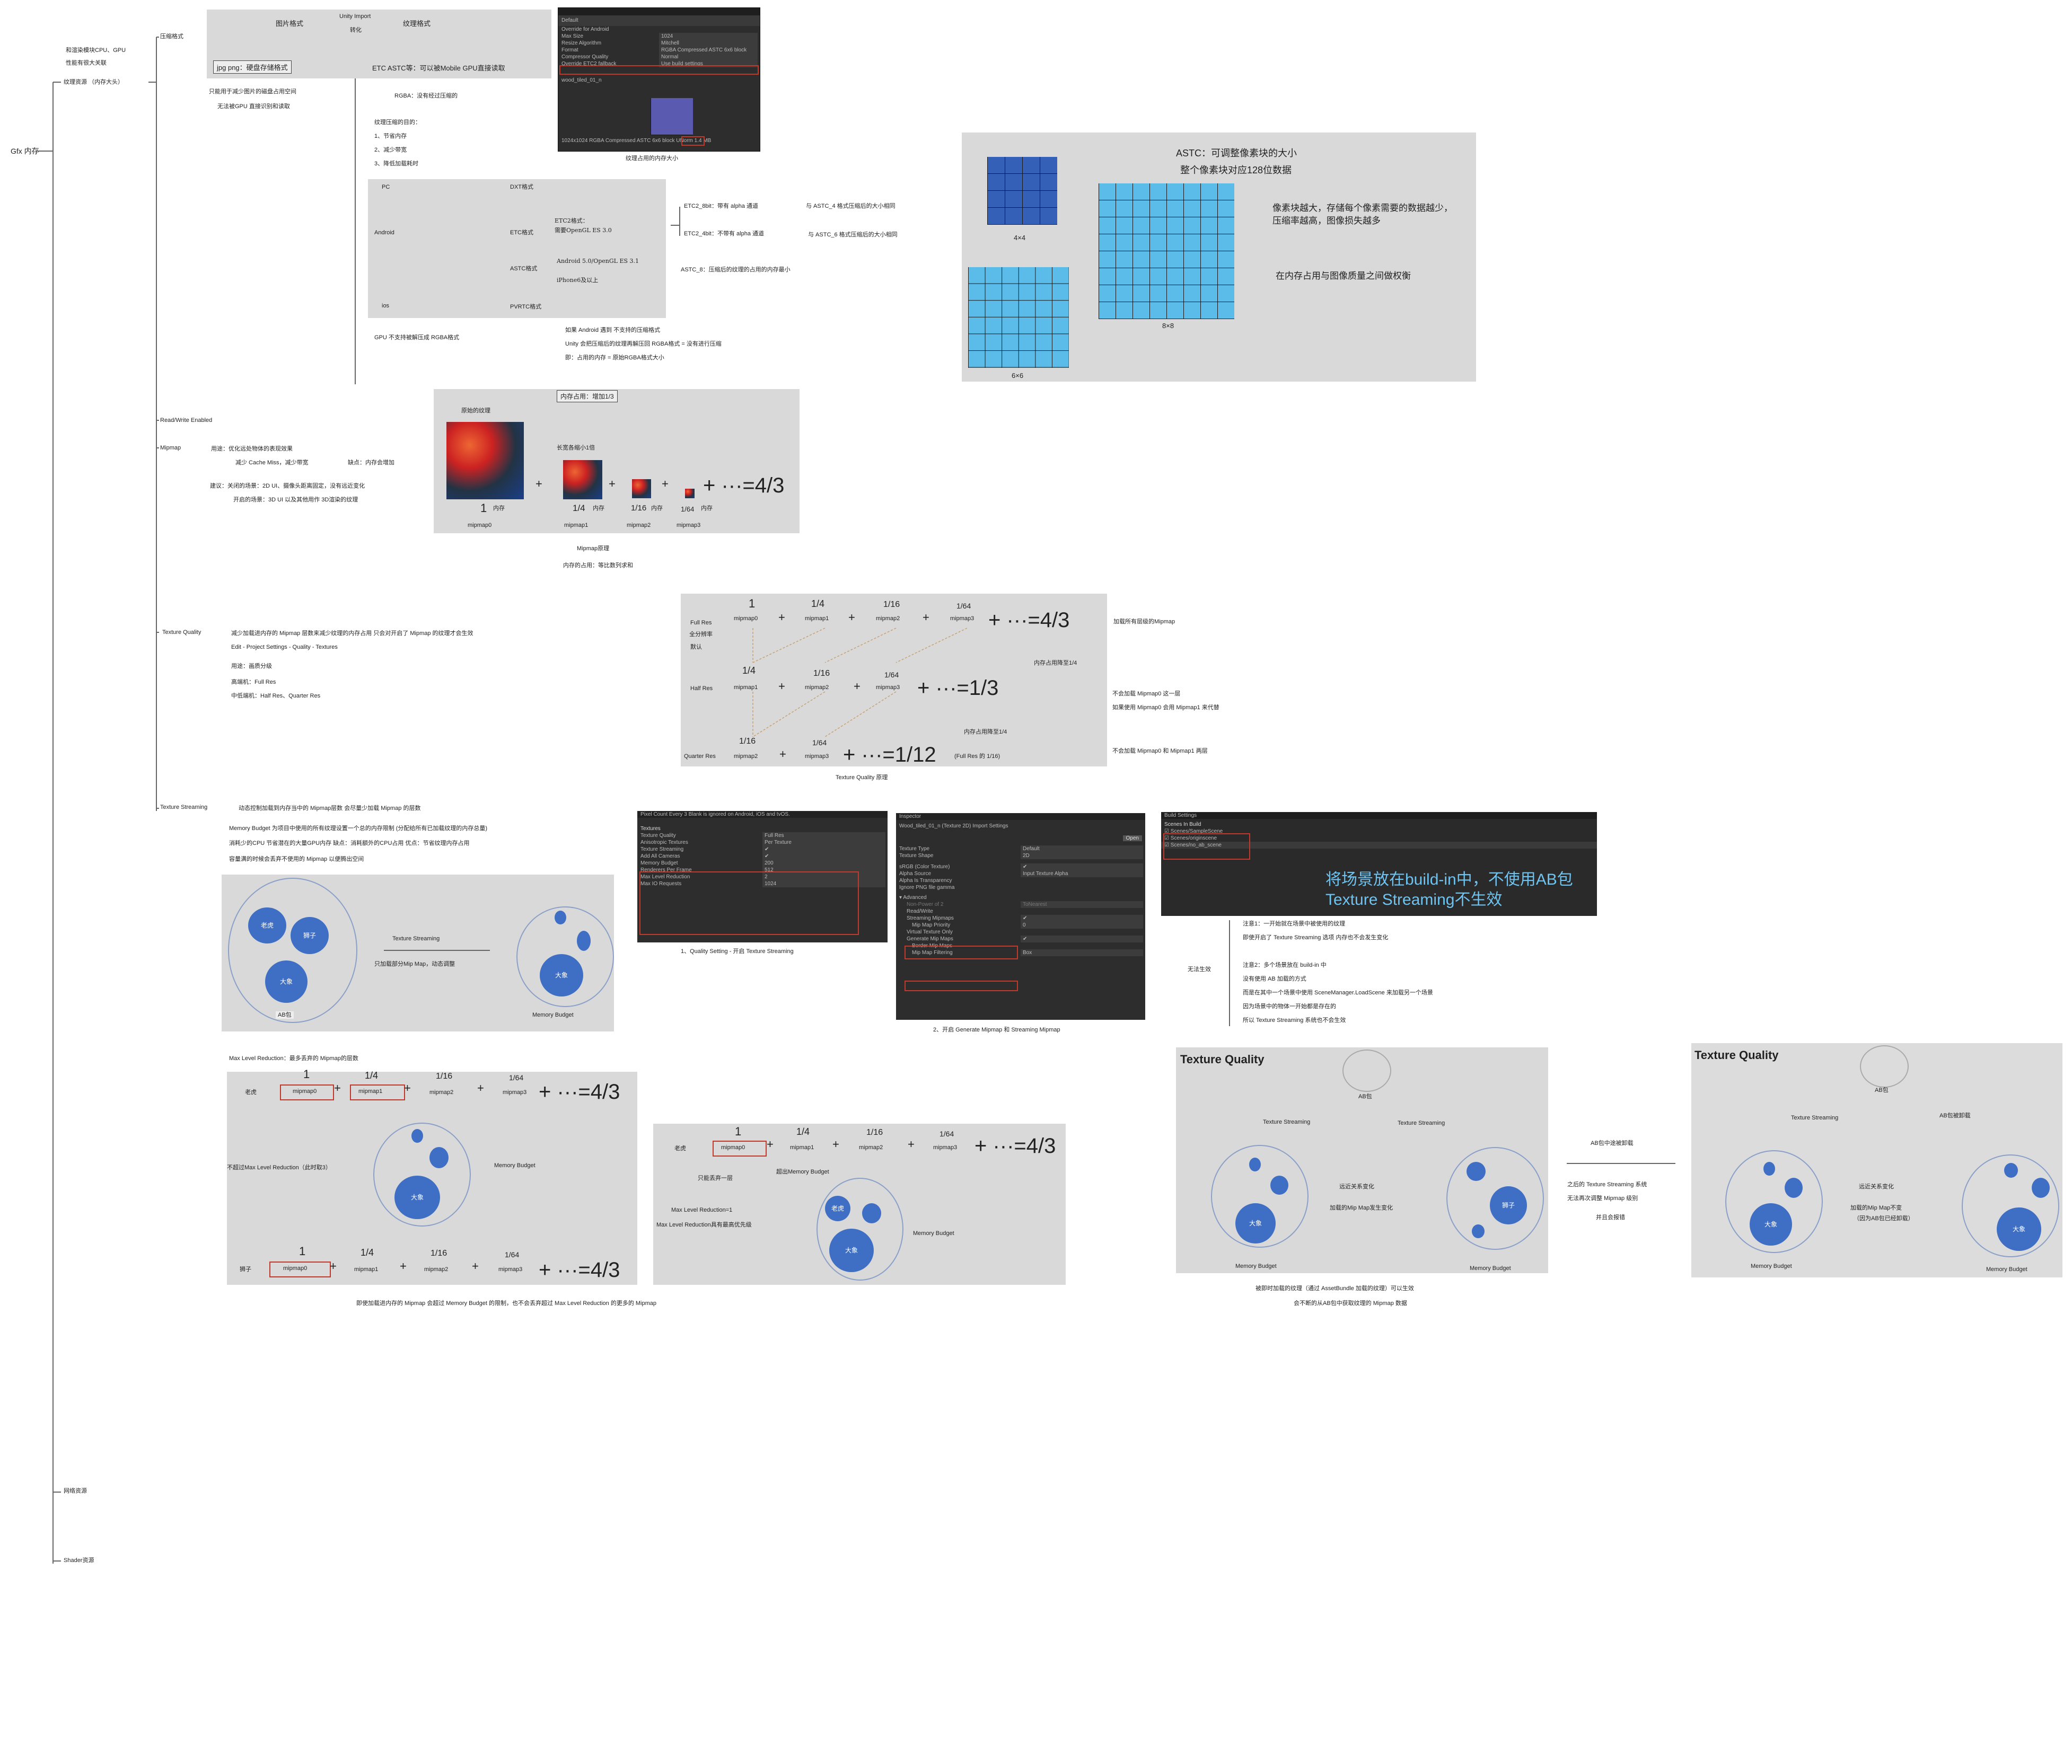 This screenshot has height=1764, width=2072. What do you see at coordinates (762, 835) in the screenshot?
I see `setting-row: Texture Quality Full Res` at bounding box center [762, 835].